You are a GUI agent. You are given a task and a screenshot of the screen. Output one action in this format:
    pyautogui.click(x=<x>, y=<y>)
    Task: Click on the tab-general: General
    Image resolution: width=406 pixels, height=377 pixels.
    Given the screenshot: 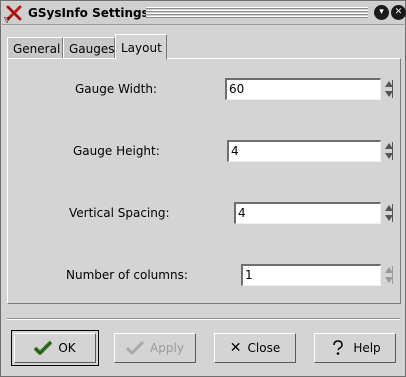 What is the action you would take?
    pyautogui.click(x=35, y=48)
    